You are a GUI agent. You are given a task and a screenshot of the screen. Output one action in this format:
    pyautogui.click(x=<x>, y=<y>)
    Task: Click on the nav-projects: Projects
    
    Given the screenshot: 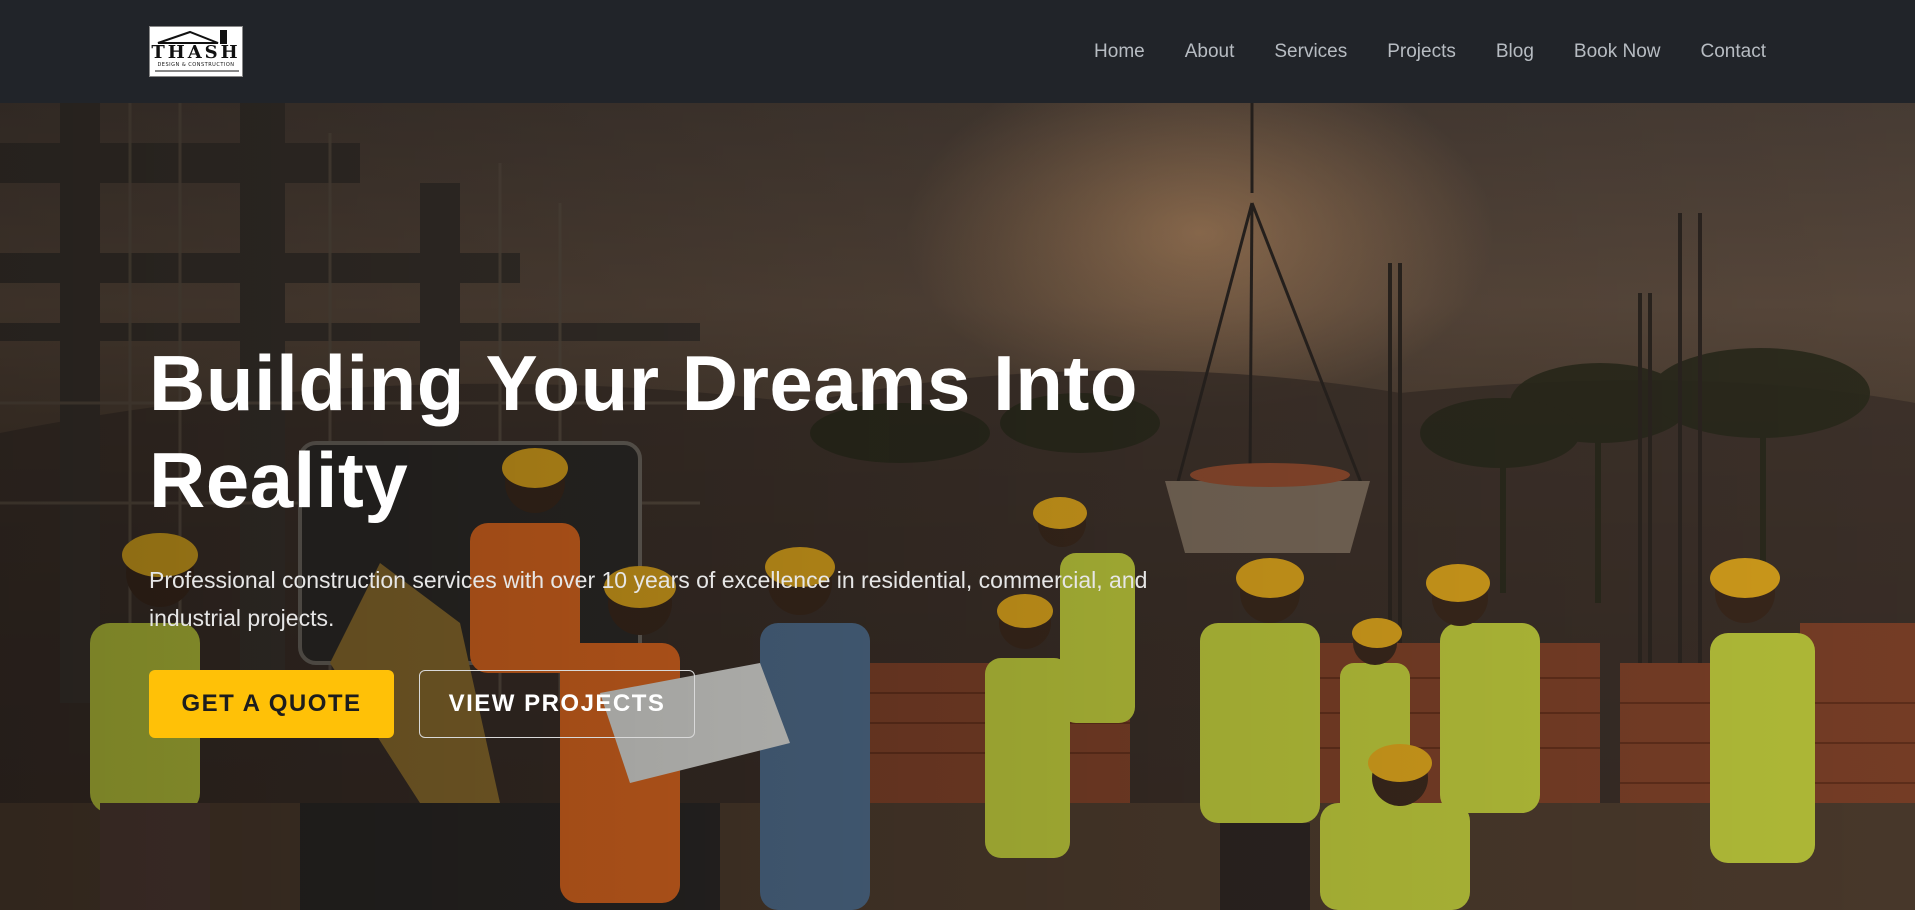 What is the action you would take?
    pyautogui.click(x=1421, y=52)
    